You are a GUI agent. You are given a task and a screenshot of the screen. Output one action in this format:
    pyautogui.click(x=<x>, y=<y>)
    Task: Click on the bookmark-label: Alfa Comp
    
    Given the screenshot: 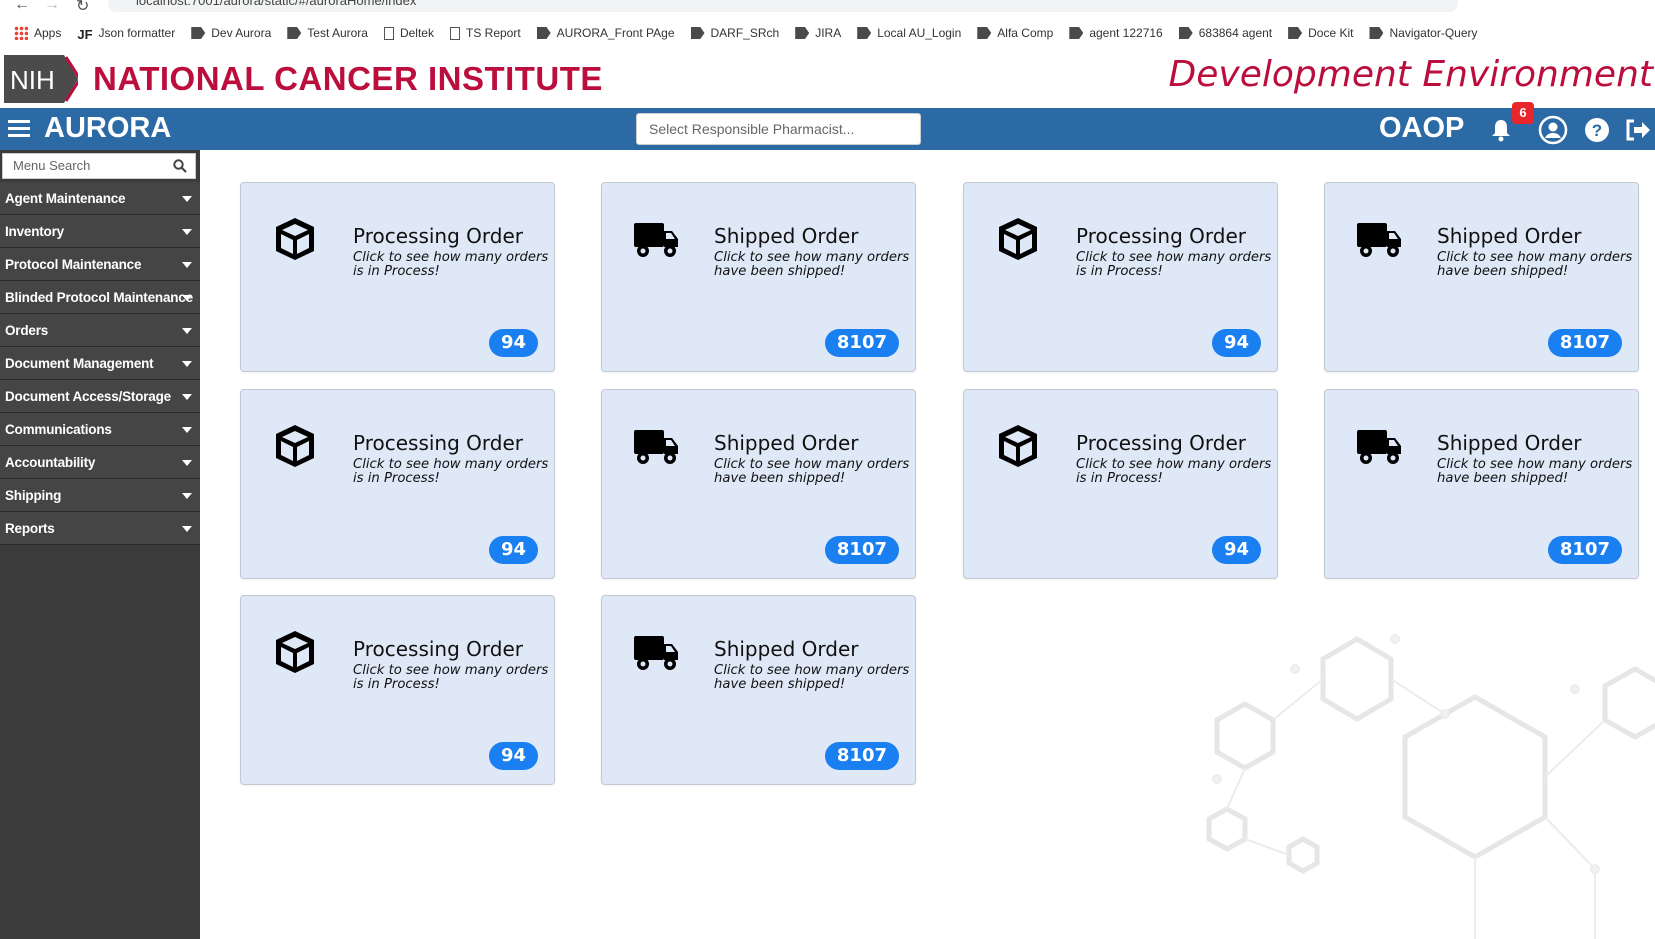 What is the action you would take?
    pyautogui.click(x=1025, y=33)
    